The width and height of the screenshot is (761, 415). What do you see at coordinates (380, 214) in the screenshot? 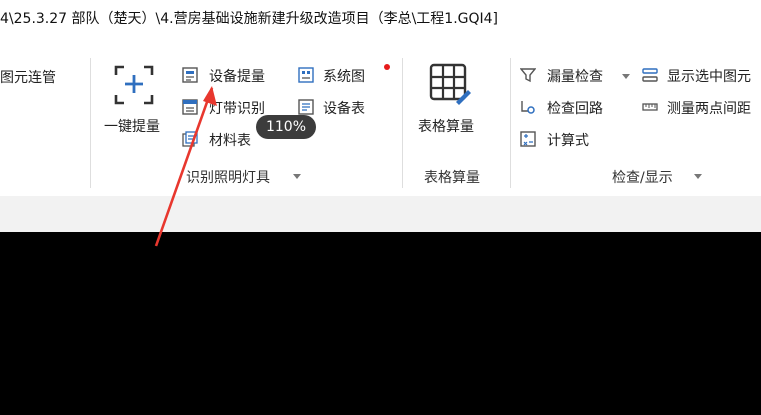
I see `toolbar-strip` at bounding box center [380, 214].